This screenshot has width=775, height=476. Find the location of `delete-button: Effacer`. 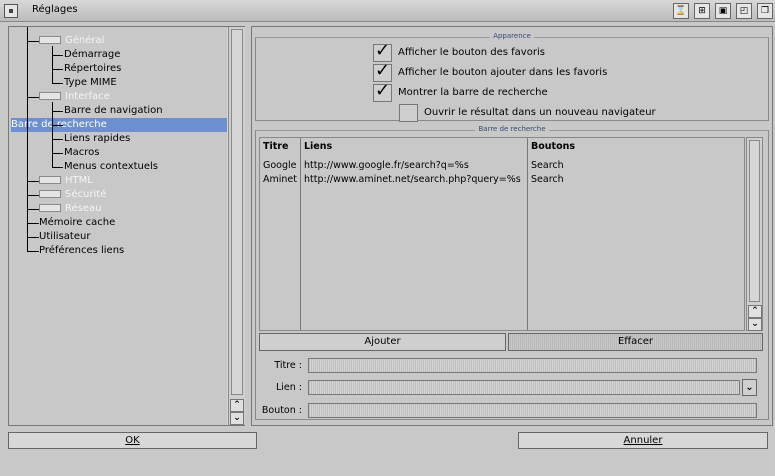

delete-button: Effacer is located at coordinates (635, 342).